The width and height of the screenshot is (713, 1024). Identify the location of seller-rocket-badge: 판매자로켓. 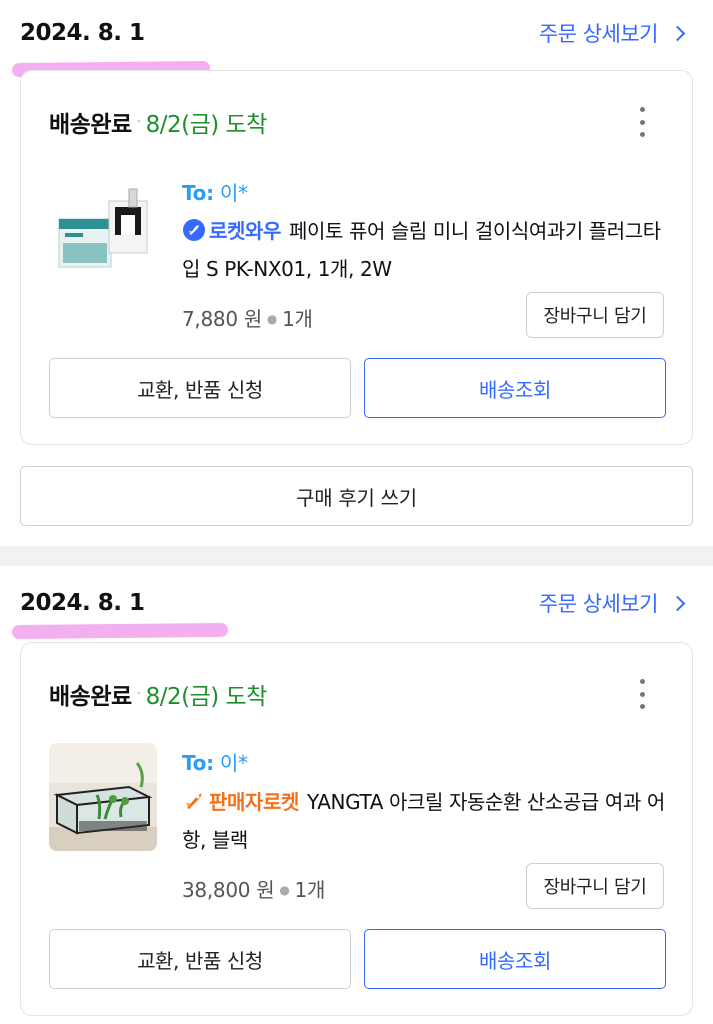
(254, 802).